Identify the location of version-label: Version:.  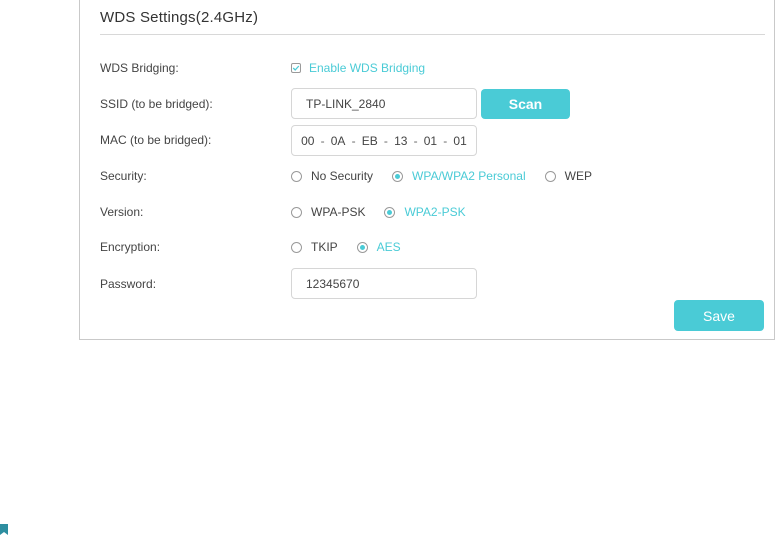
(122, 212).